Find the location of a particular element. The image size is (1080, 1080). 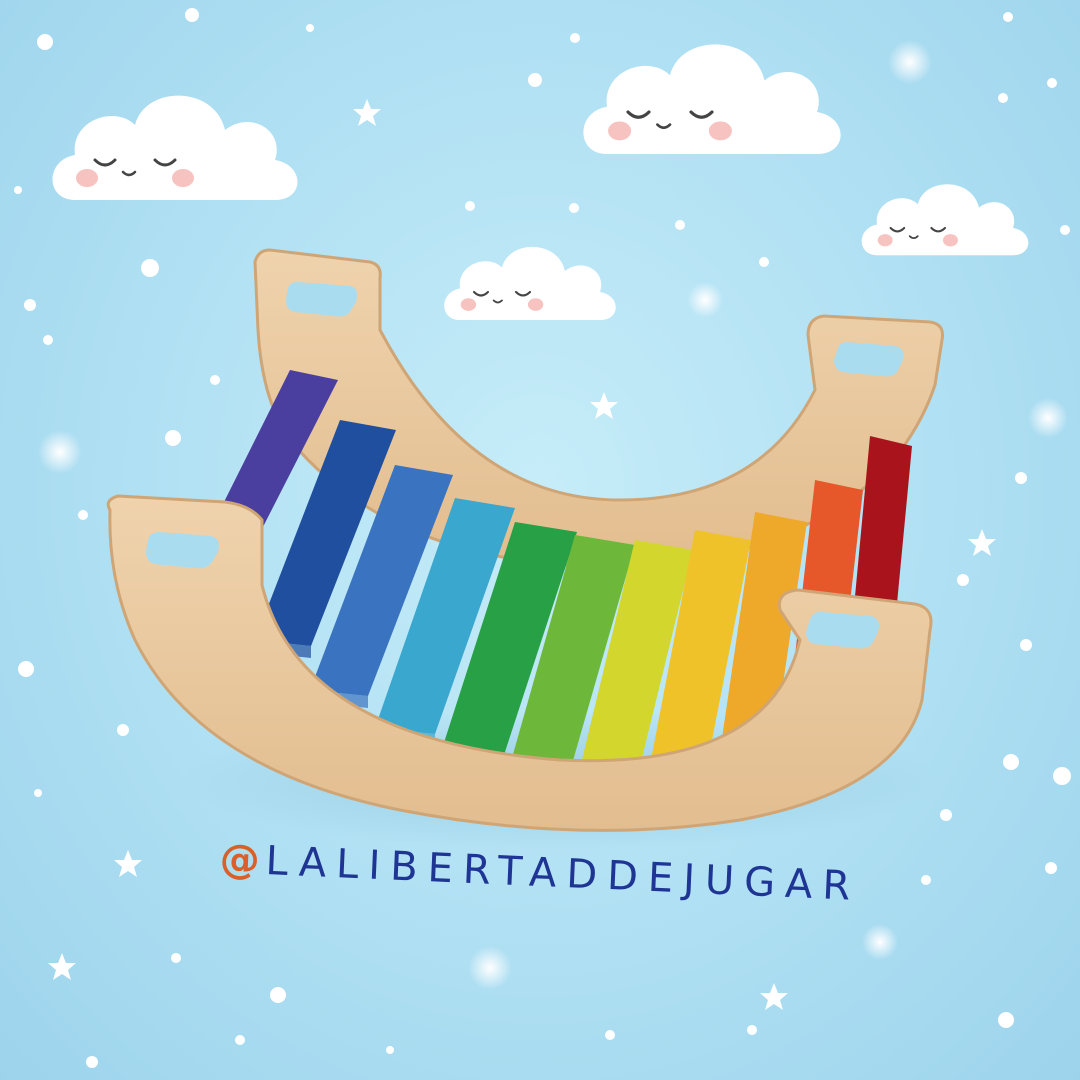

at-sign: @ is located at coordinates (242, 860).